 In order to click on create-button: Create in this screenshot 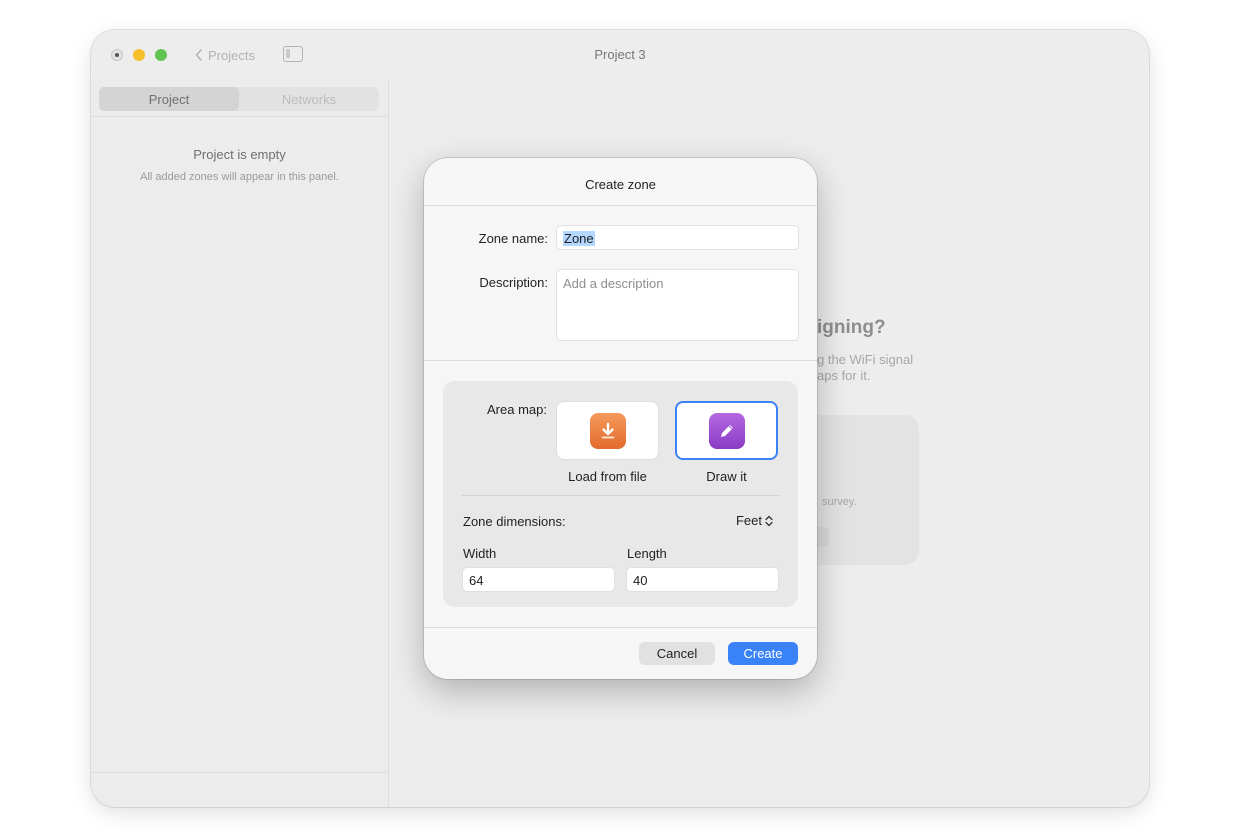, I will do `click(763, 653)`.